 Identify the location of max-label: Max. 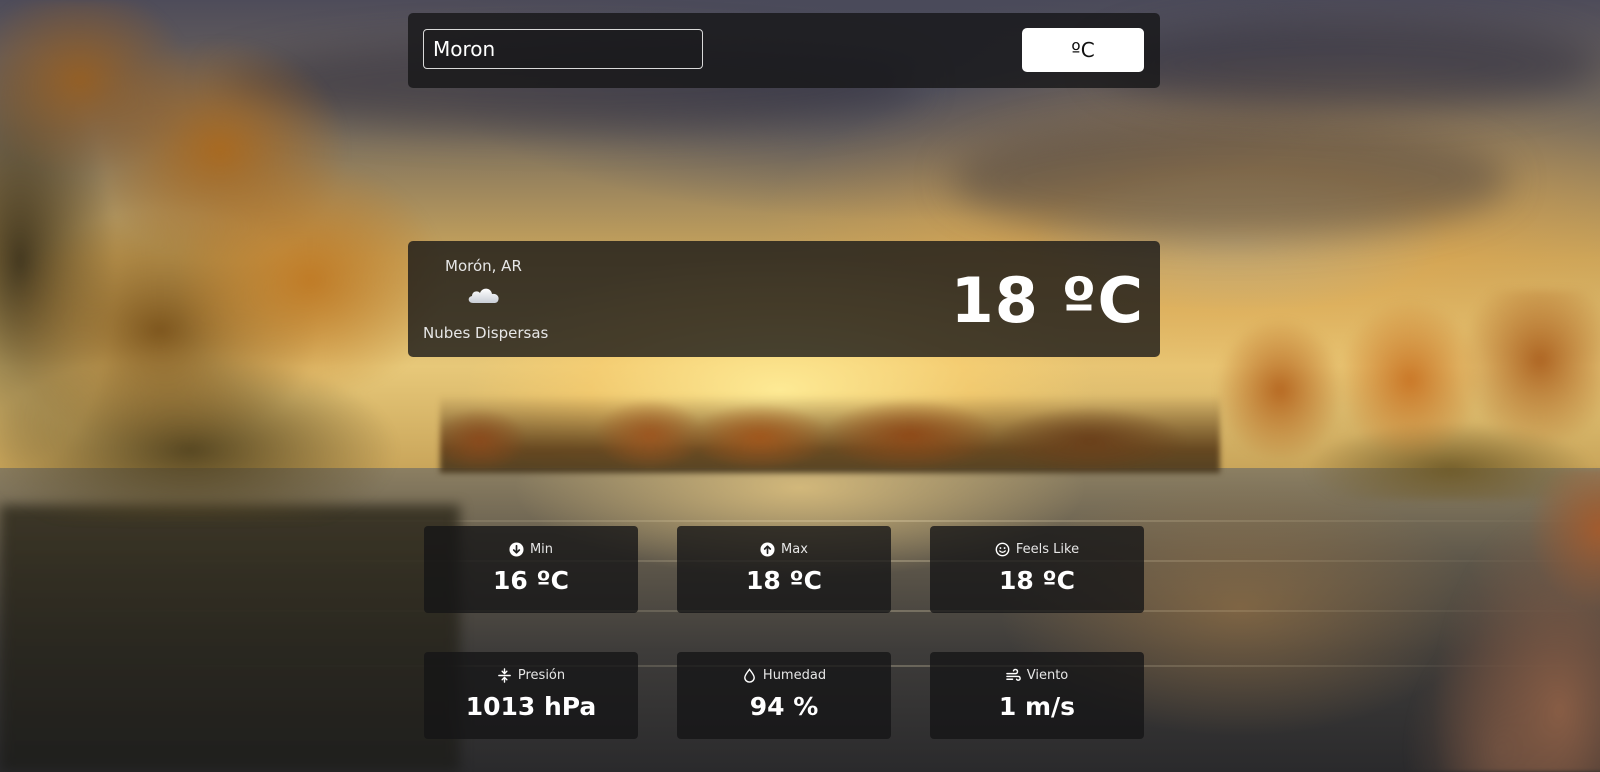
(794, 549).